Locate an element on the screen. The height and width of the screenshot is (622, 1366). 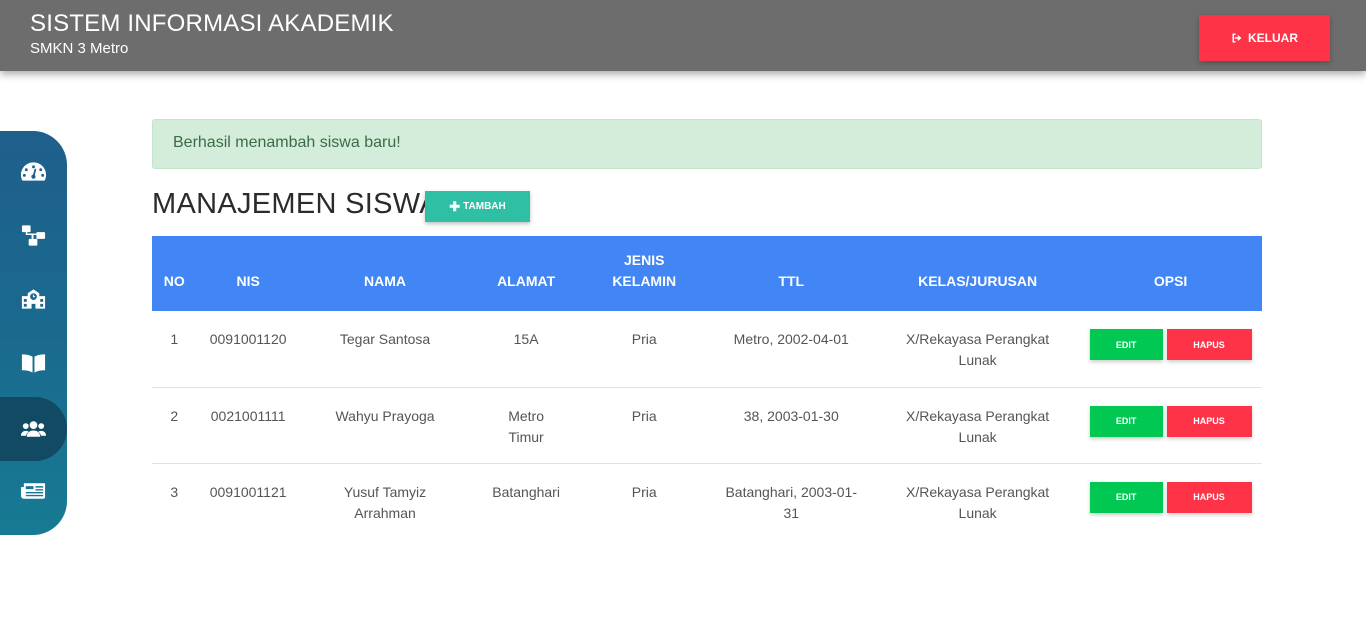
cell-nama: Yusuf Tamyiz Arrahman is located at coordinates (385, 502).